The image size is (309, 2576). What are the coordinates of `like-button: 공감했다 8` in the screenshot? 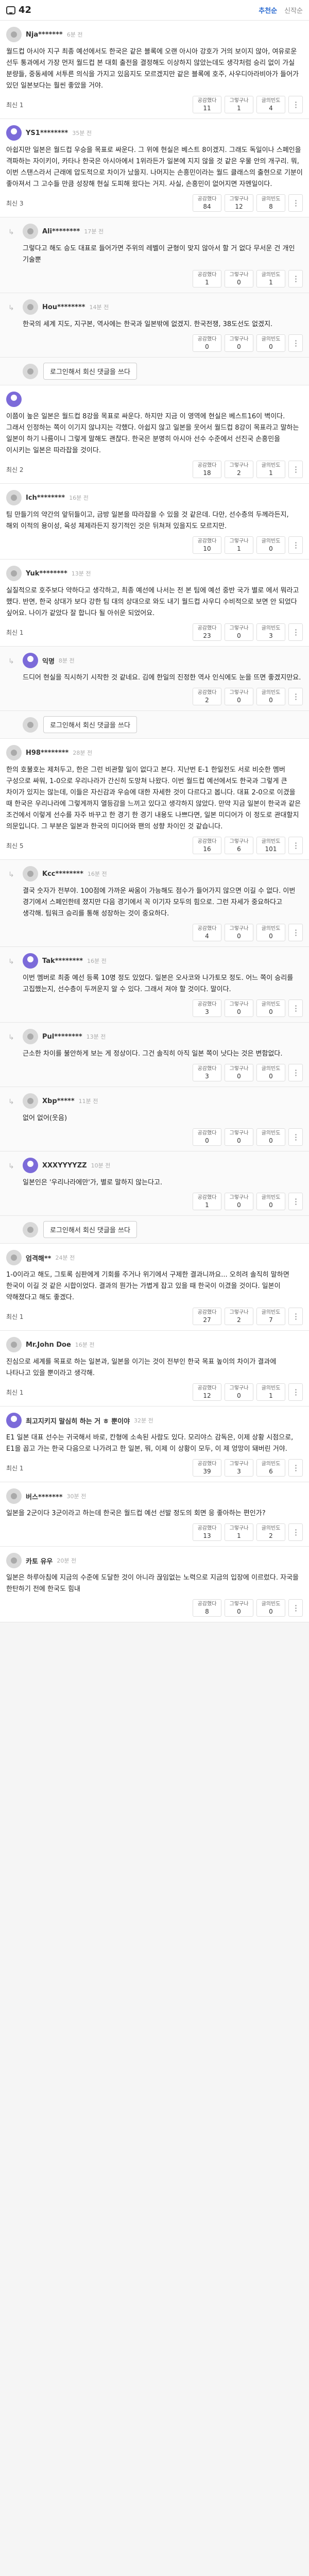 It's located at (207, 1608).